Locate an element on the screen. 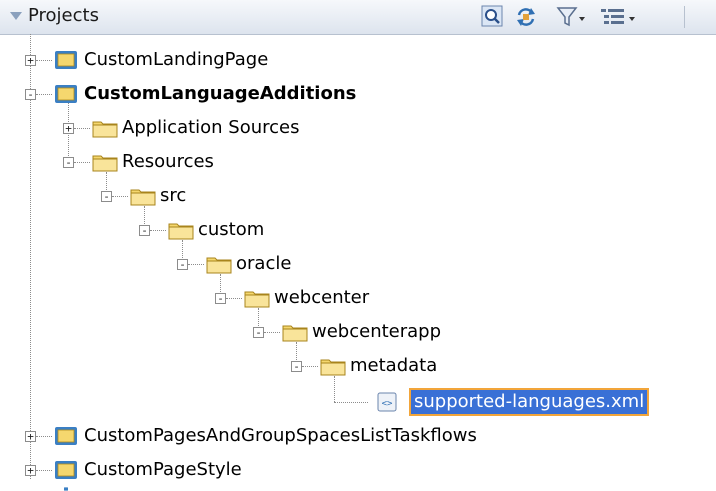 This screenshot has width=716, height=491. tree-node-folder: - src is located at coordinates (358, 196).